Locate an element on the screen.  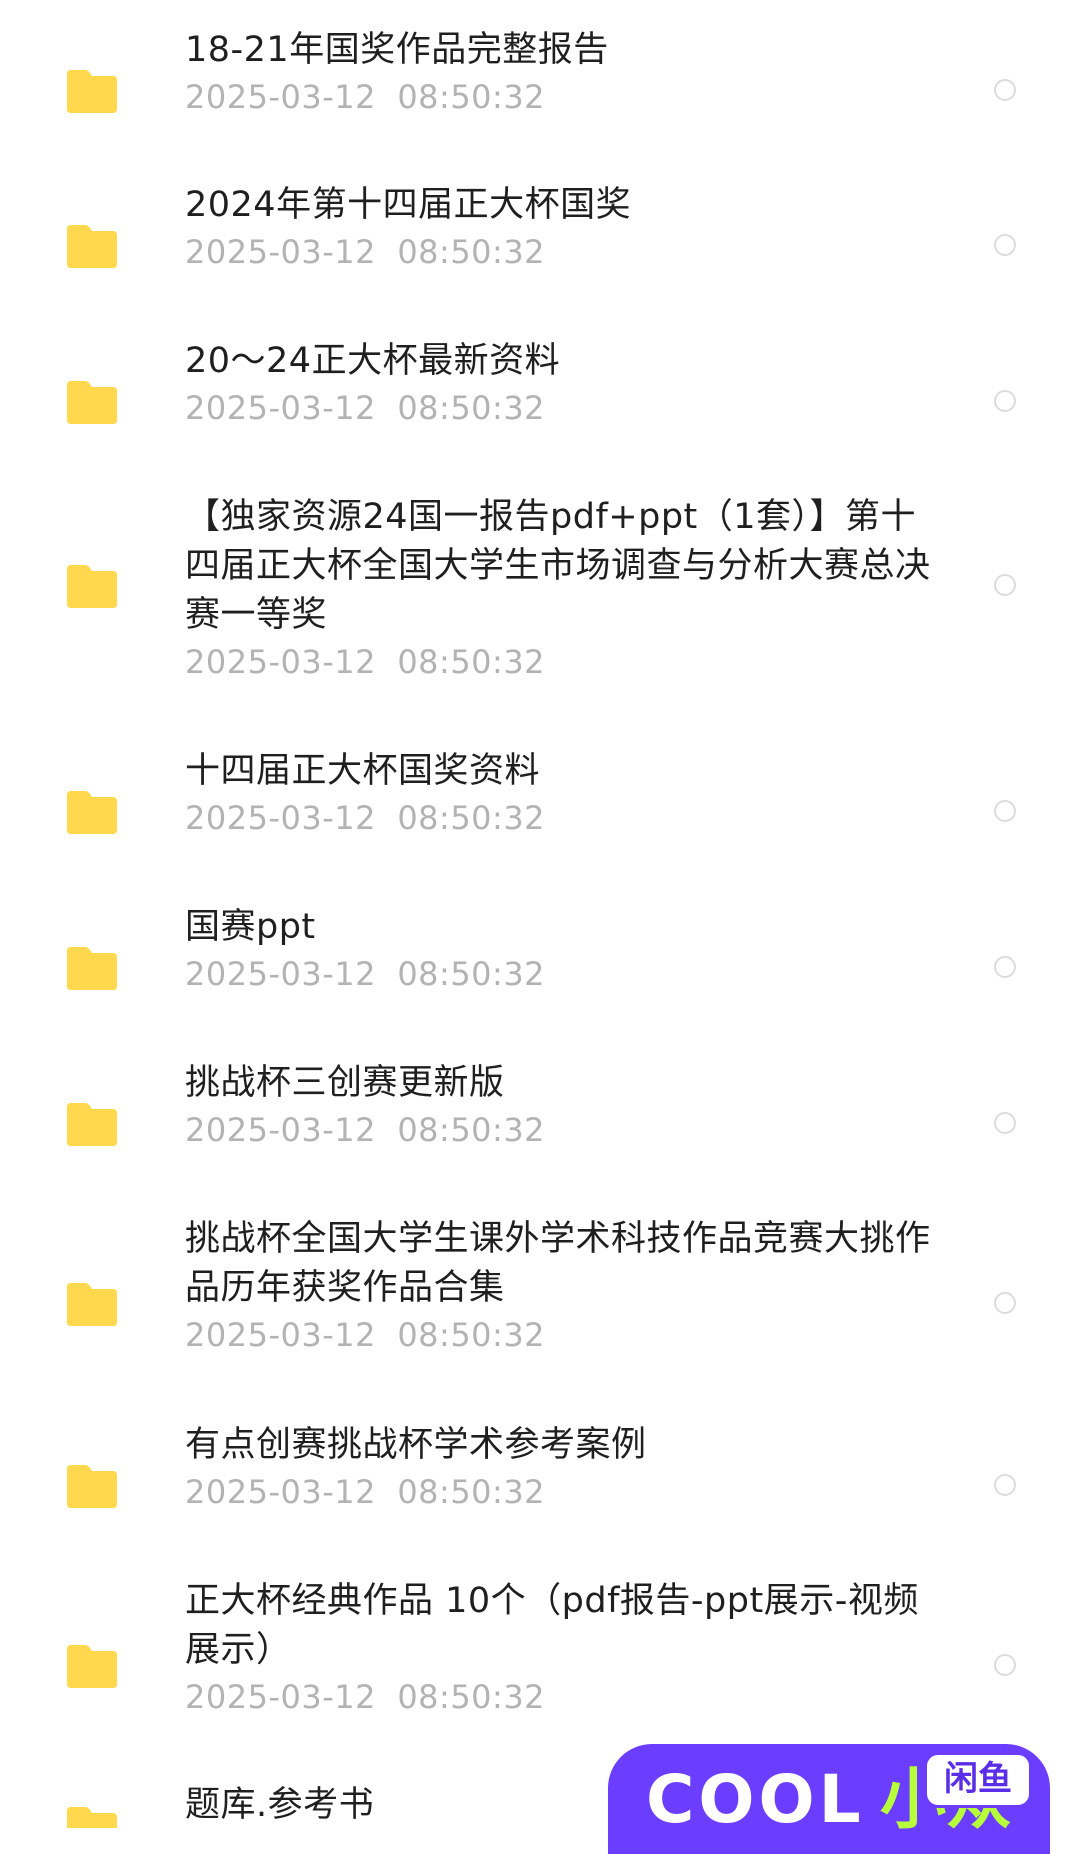
list-item: 十四届正大杯国奖资料 2025-03-12 08:50:32 is located at coordinates (539, 811).